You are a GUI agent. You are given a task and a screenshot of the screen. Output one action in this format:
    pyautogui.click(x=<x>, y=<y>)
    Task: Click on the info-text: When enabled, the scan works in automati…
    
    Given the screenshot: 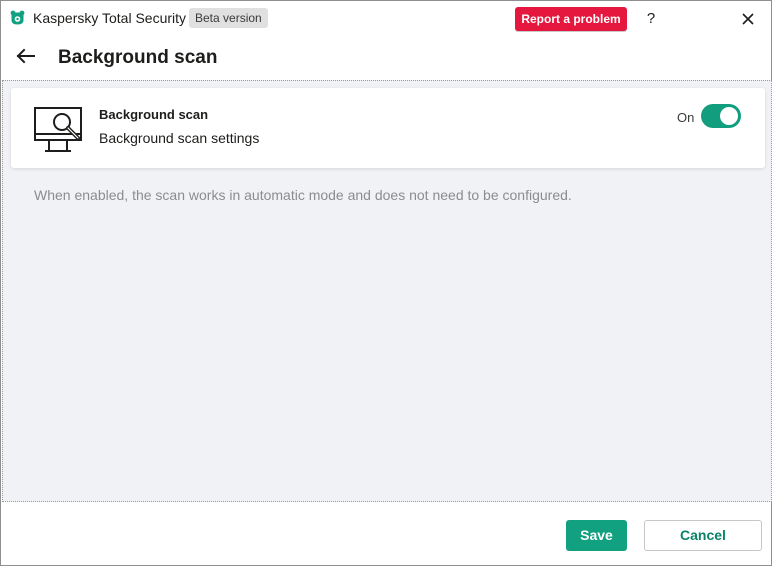 What is the action you would take?
    pyautogui.click(x=303, y=195)
    